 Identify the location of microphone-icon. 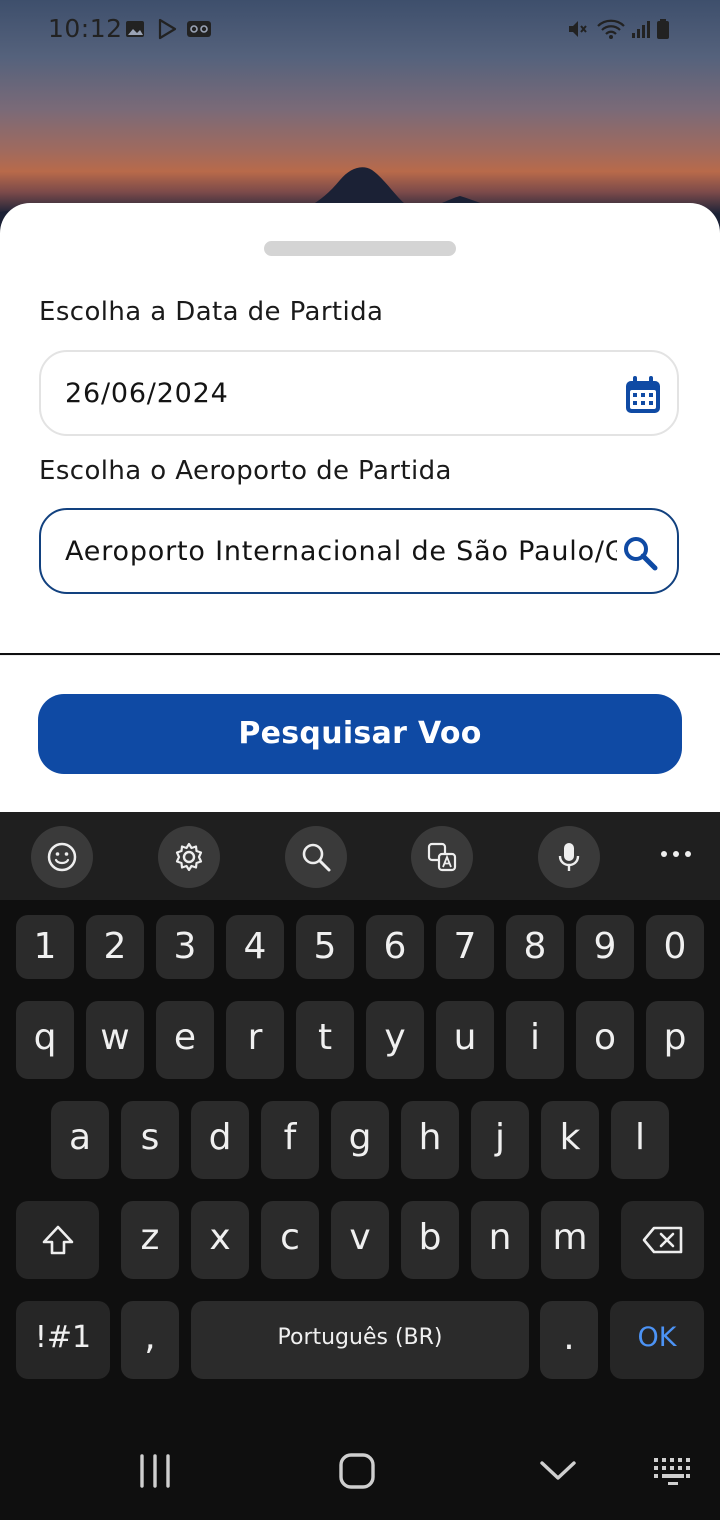
(569, 857).